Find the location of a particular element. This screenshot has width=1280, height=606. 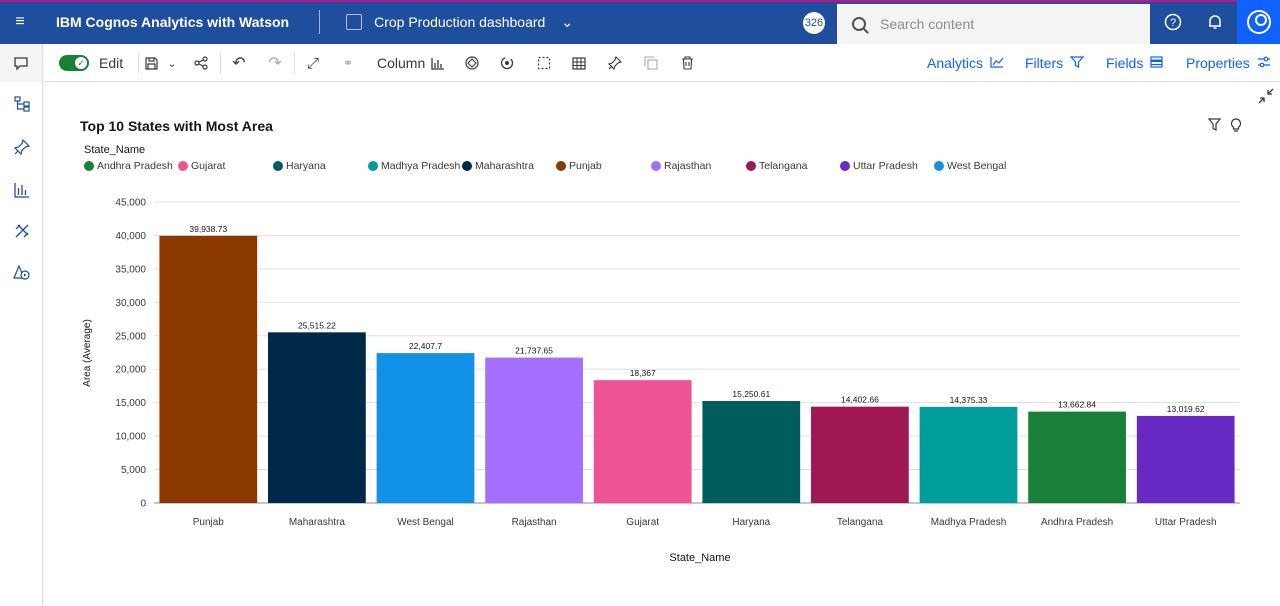

expand-icon: ⤢ is located at coordinates (313, 63).